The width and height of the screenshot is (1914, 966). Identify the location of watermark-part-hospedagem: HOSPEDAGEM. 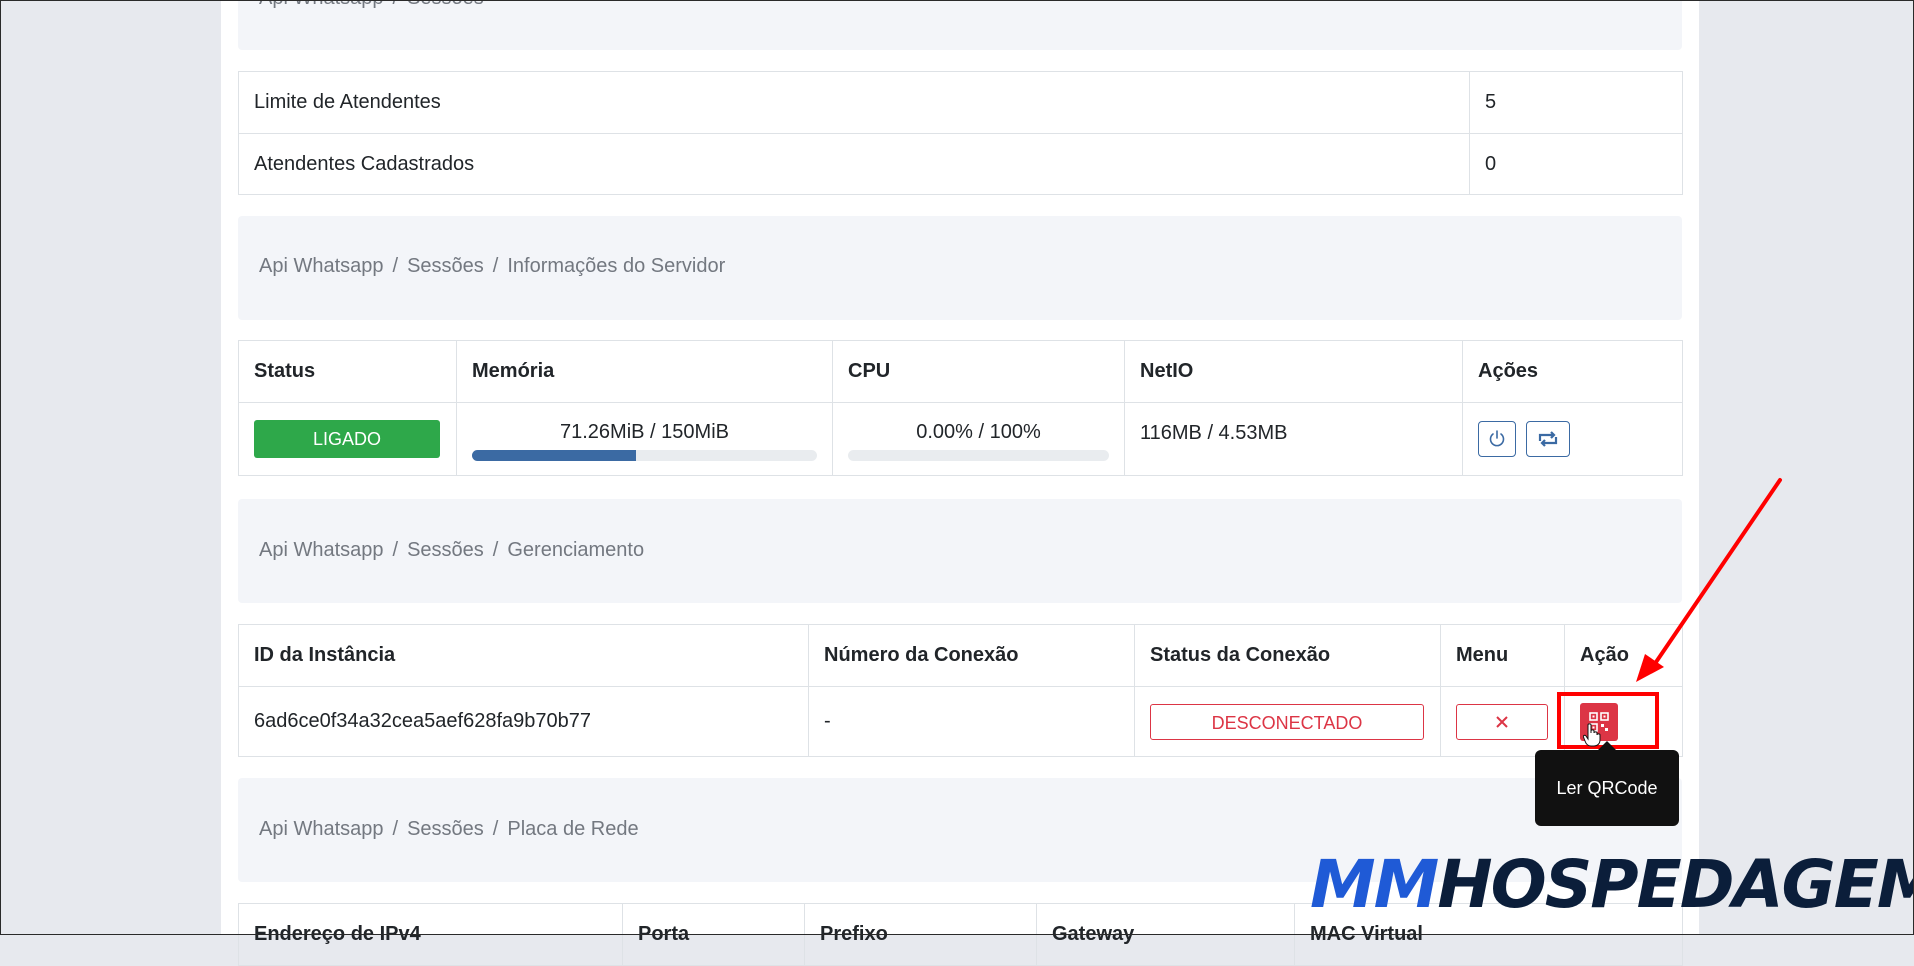
(1675, 884).